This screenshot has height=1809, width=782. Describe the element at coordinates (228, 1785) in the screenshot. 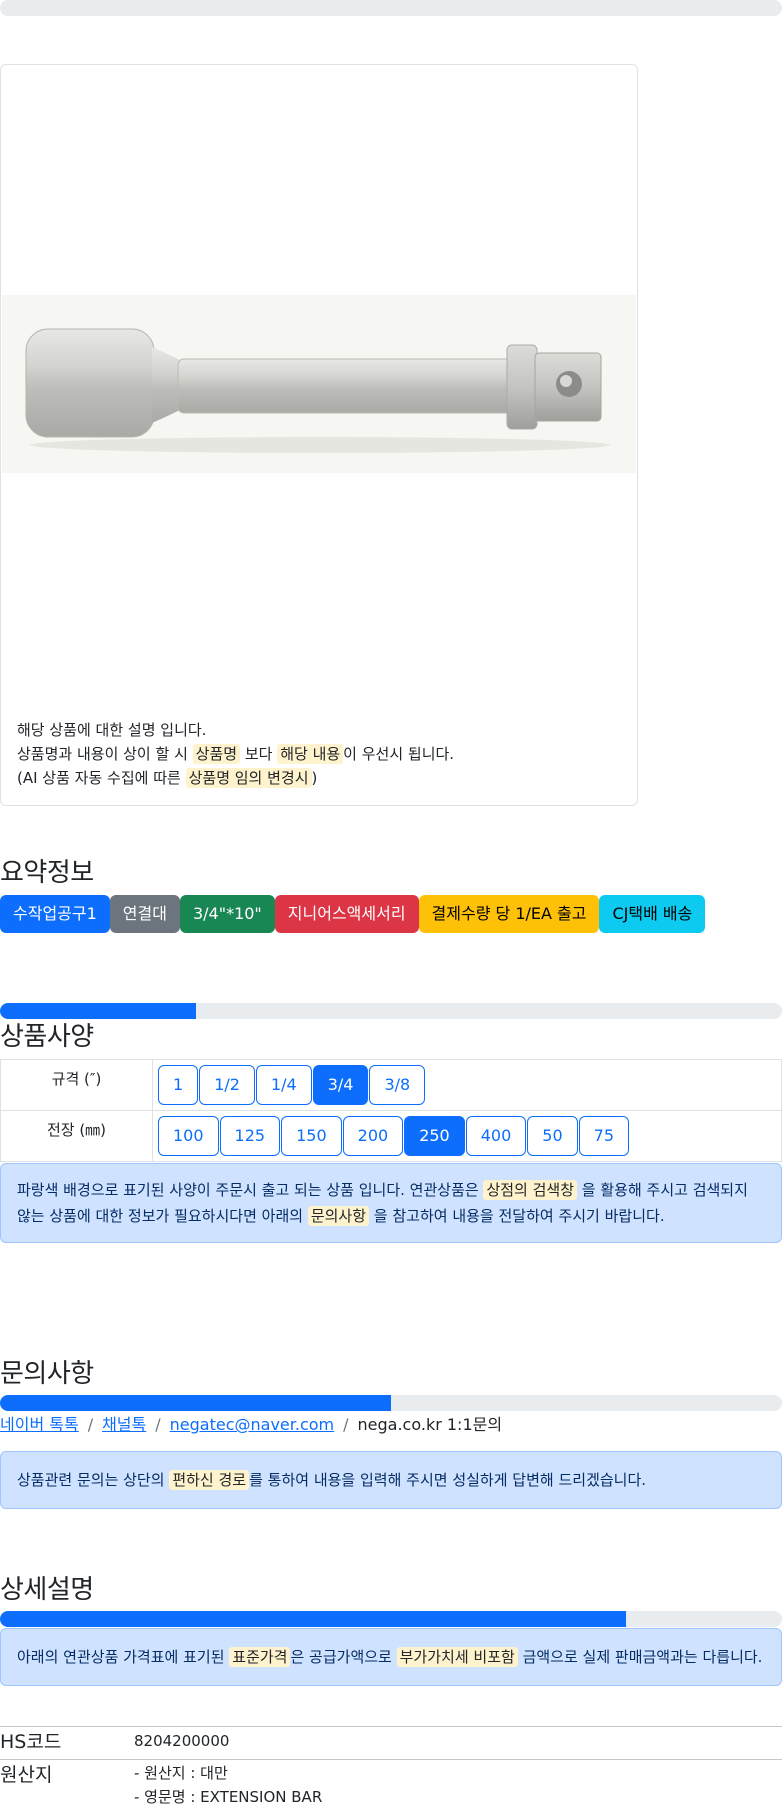

I see `origin-values: - 원산지 : 대만 - 영문명 : EXTENSION BAR` at that location.